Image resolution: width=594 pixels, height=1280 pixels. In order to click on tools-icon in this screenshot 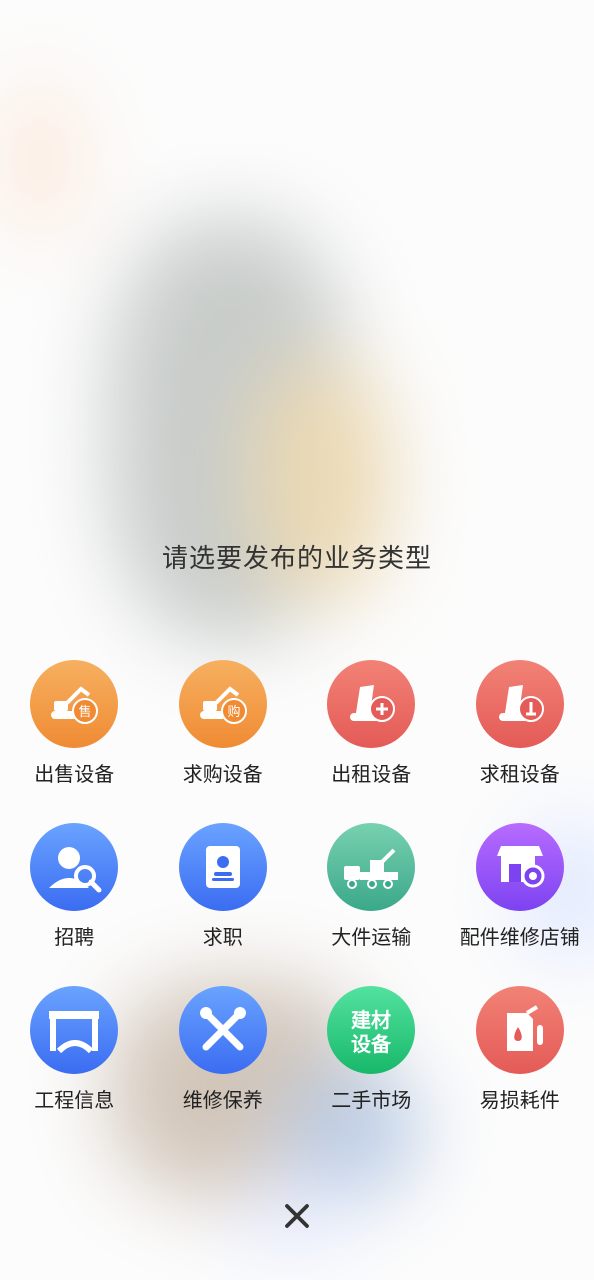, I will do `click(222, 1030)`.